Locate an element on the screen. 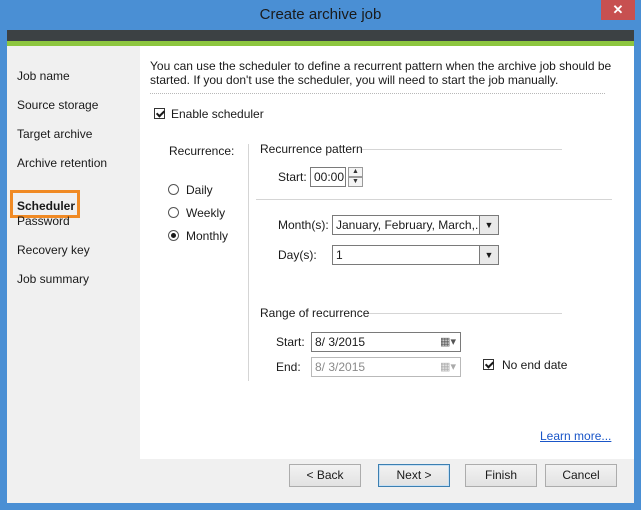  nav-item-target-archive: Target archive is located at coordinates (54, 134).